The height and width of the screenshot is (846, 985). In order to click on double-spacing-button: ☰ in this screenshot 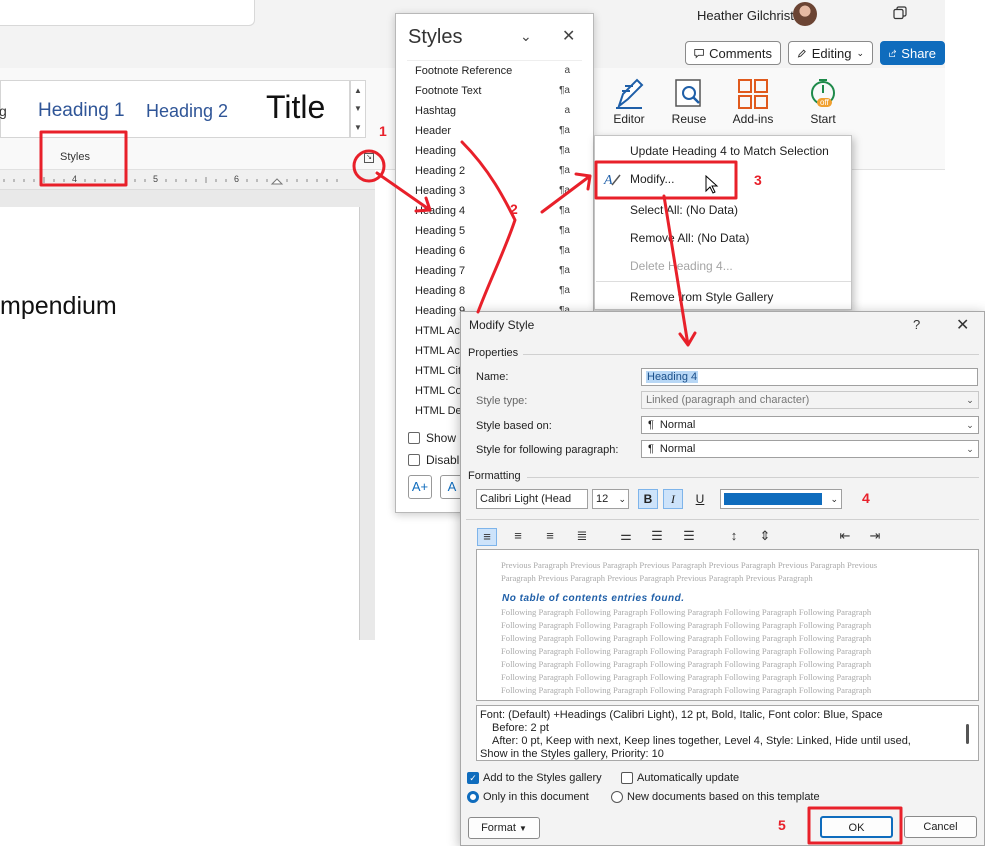, I will do `click(689, 537)`.